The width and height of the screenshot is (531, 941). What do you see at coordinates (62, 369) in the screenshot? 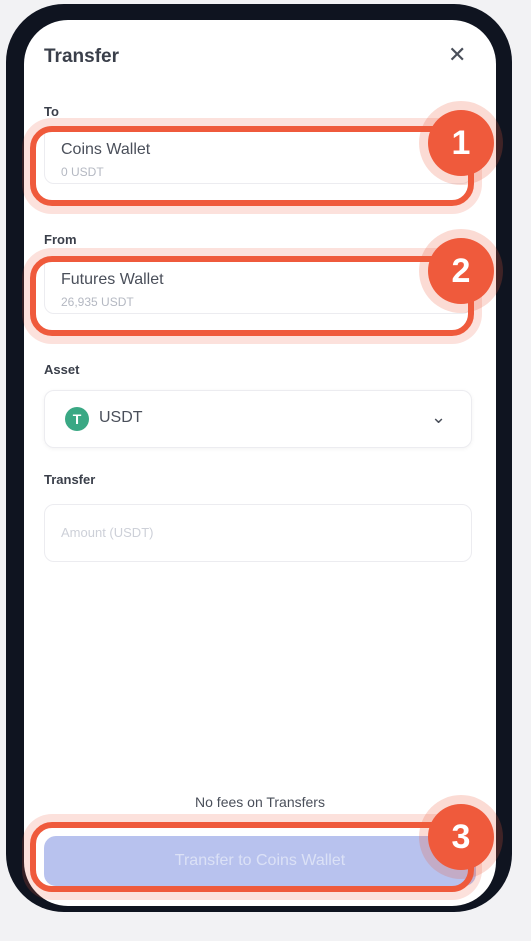
I see `asset-label: Asset` at bounding box center [62, 369].